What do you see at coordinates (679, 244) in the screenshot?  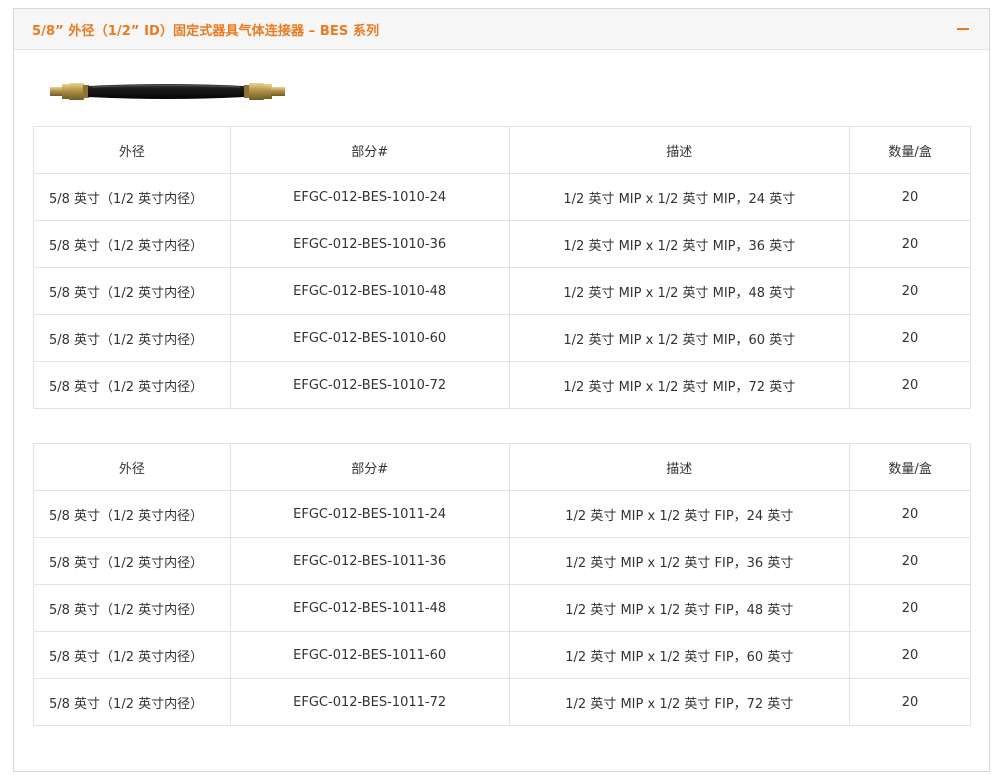 I see `cell-description: 1/2 英寸 MIP x 1/2 英寸 MIP，36 英寸` at bounding box center [679, 244].